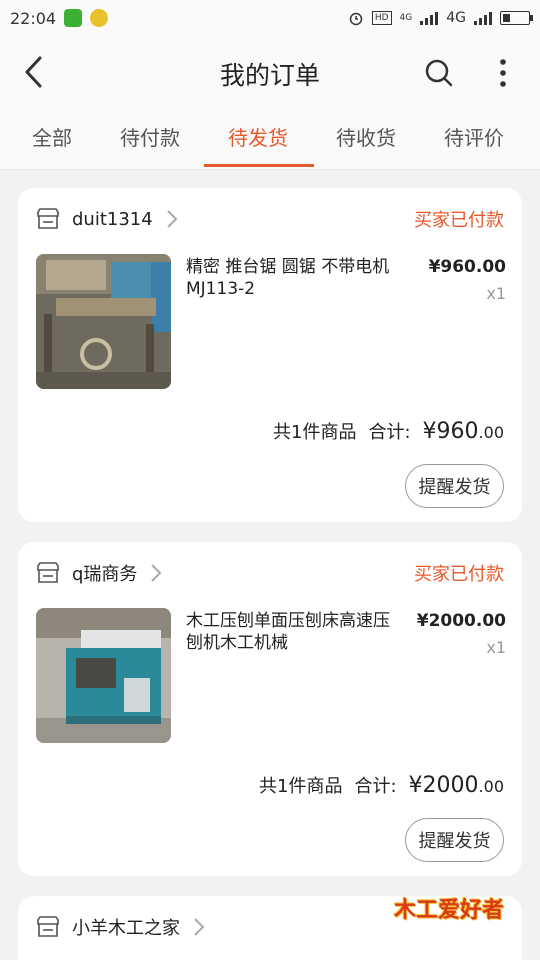 The image size is (540, 960). I want to click on page-title: 我的订单, so click(269, 75).